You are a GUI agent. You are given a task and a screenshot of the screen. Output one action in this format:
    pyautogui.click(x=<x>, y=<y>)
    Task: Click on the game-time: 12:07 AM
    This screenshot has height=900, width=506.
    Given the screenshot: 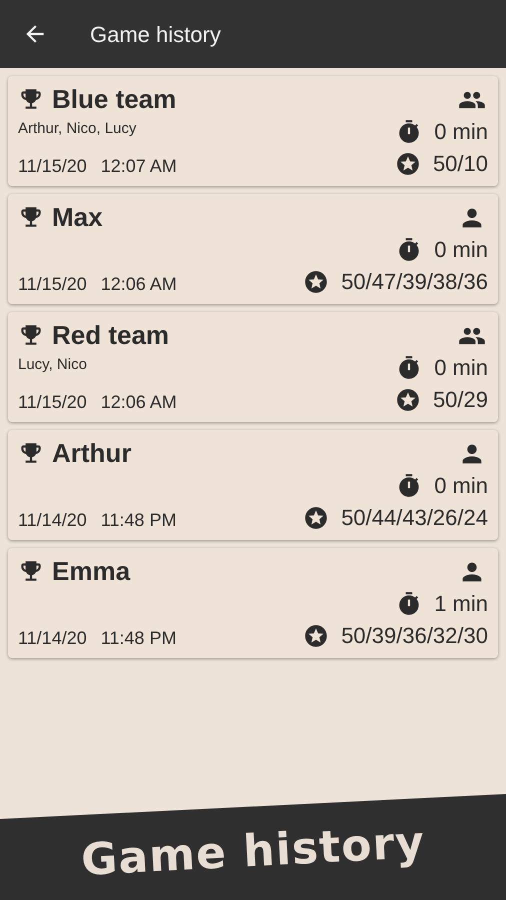 What is the action you would take?
    pyautogui.click(x=138, y=166)
    